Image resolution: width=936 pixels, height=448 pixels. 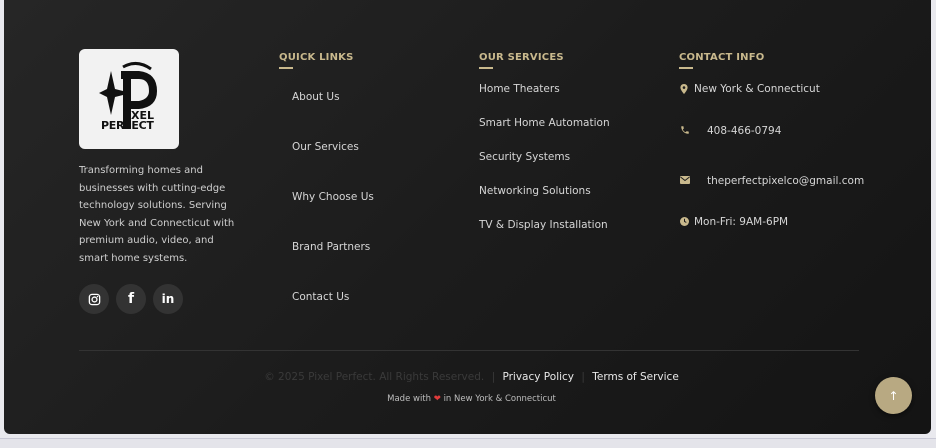 What do you see at coordinates (684, 89) in the screenshot?
I see `location-pin-icon` at bounding box center [684, 89].